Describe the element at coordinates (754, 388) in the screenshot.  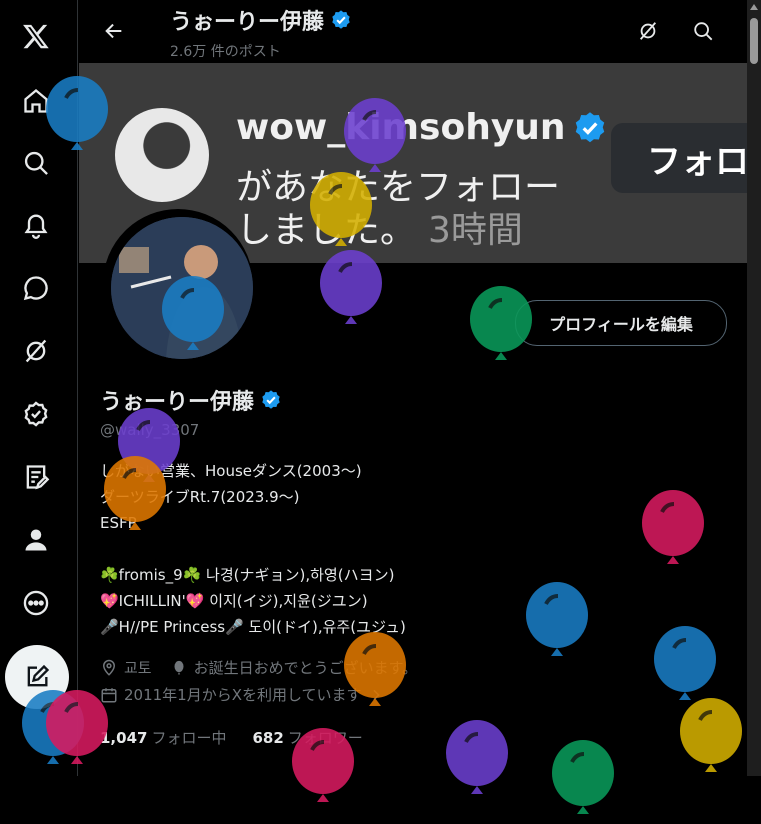
I see `page-scrollbar` at that location.